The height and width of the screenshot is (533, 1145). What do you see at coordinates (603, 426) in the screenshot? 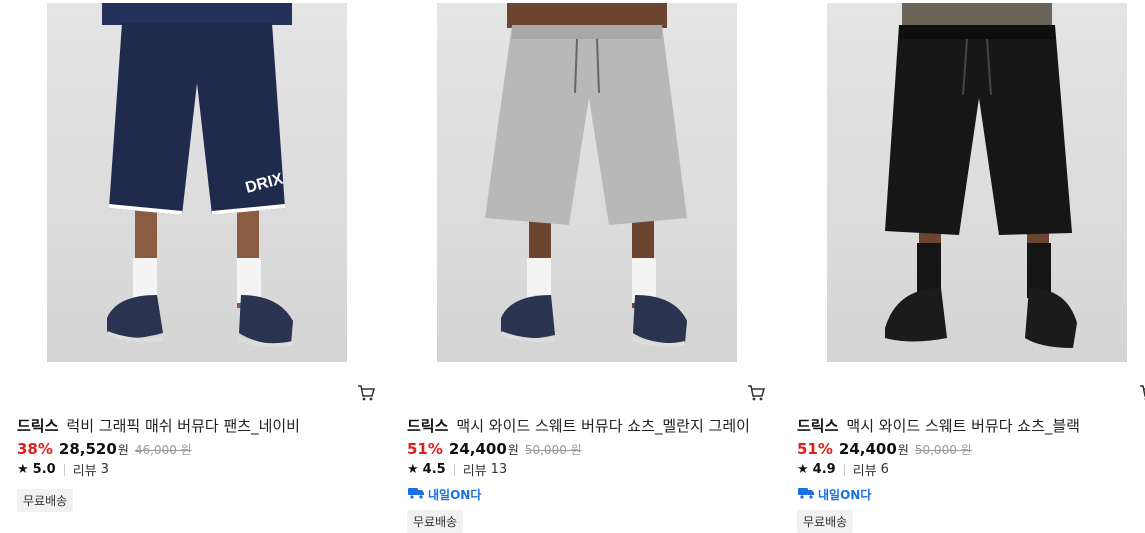
I see `product-name: 맥시 와이드 스웨트 버뮤다 쇼츠_멜란지 그레이` at bounding box center [603, 426].